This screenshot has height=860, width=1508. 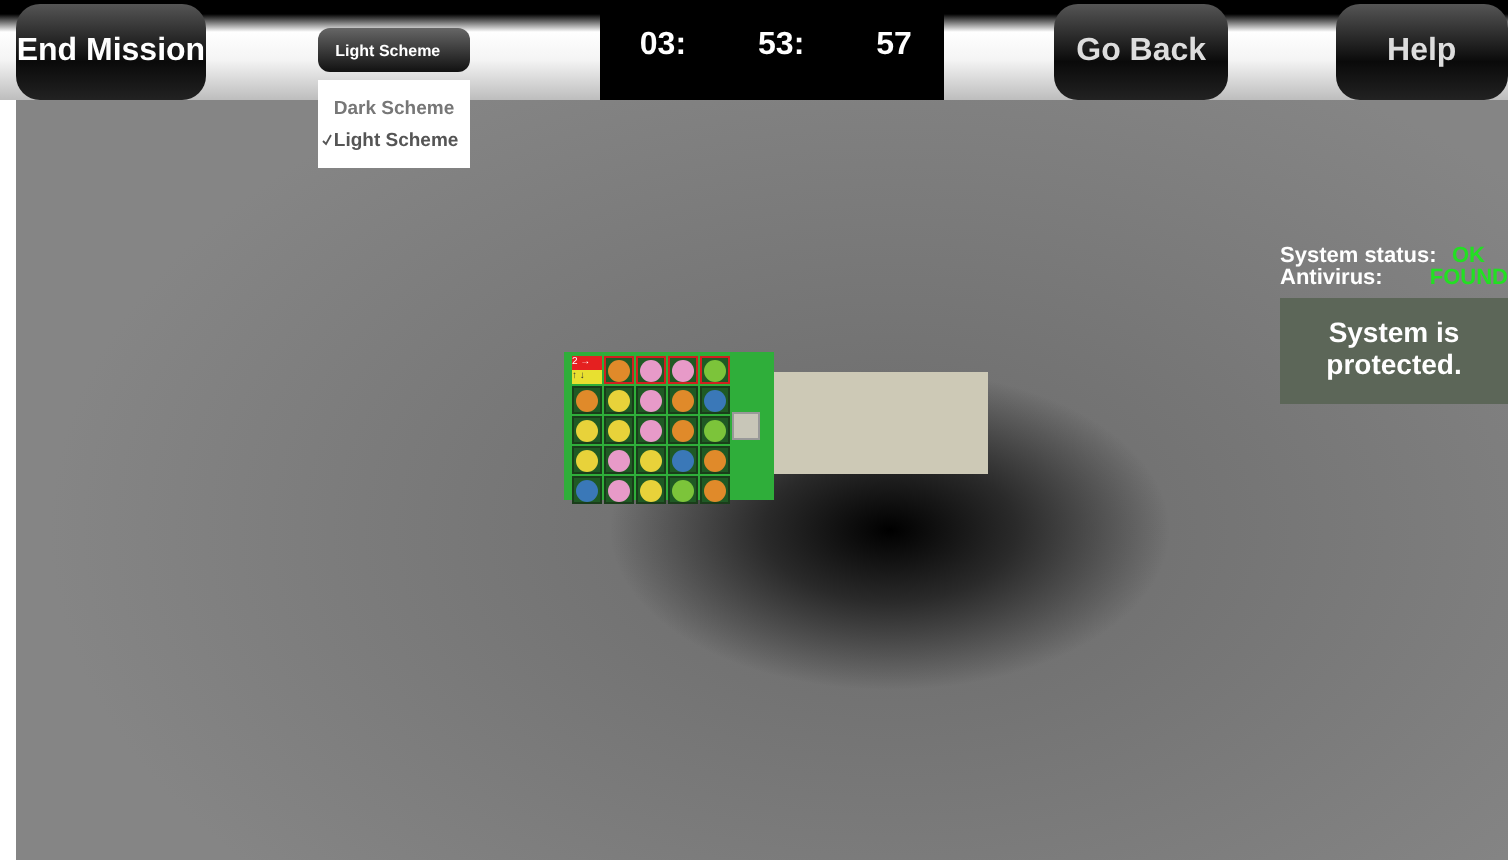 What do you see at coordinates (393, 140) in the screenshot?
I see `menu-item: Light Scheme` at bounding box center [393, 140].